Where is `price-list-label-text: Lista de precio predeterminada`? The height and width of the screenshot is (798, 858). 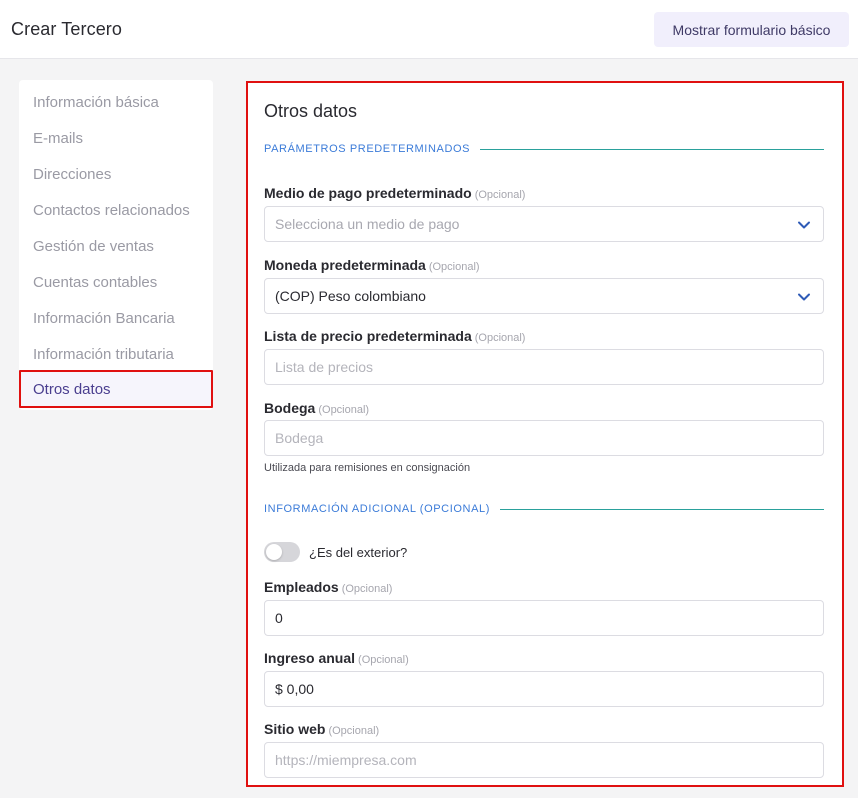
price-list-label-text: Lista de precio predeterminada is located at coordinates (368, 336).